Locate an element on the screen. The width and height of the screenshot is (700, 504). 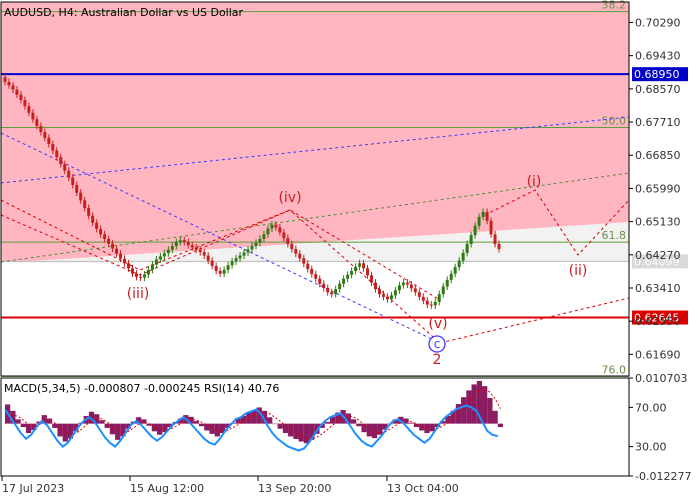
price-axis-tick-label: 0.70290 is located at coordinates (658, 22).